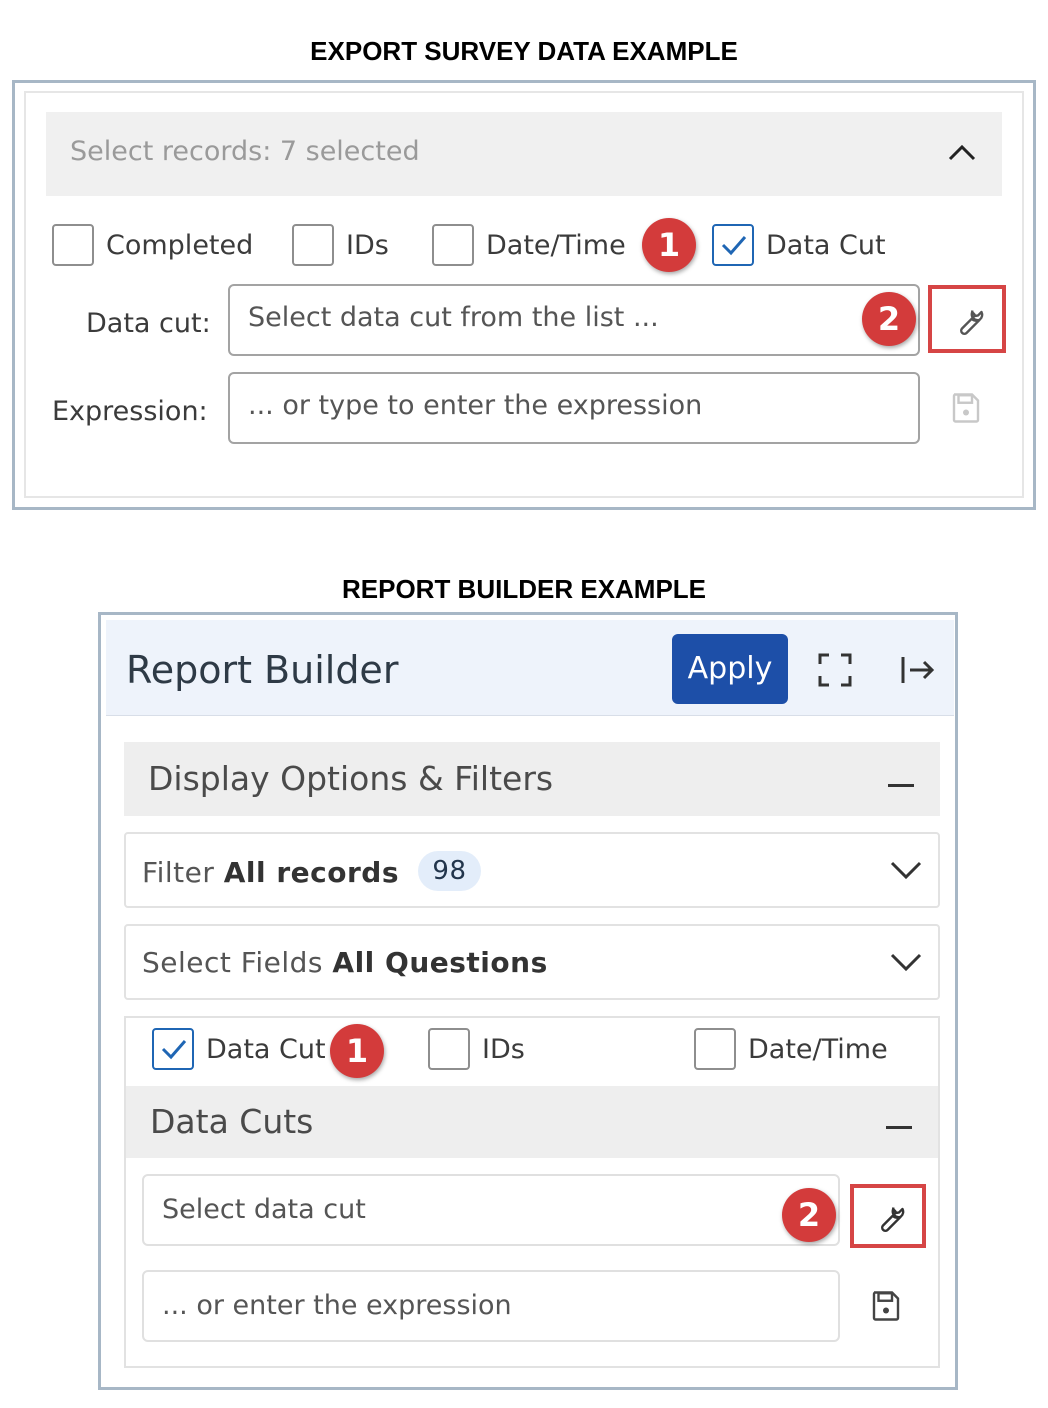 The height and width of the screenshot is (1408, 1048). What do you see at coordinates (524, 51) in the screenshot?
I see `export-section-title: EXPORT SURVEY DATA EXAMPLE` at bounding box center [524, 51].